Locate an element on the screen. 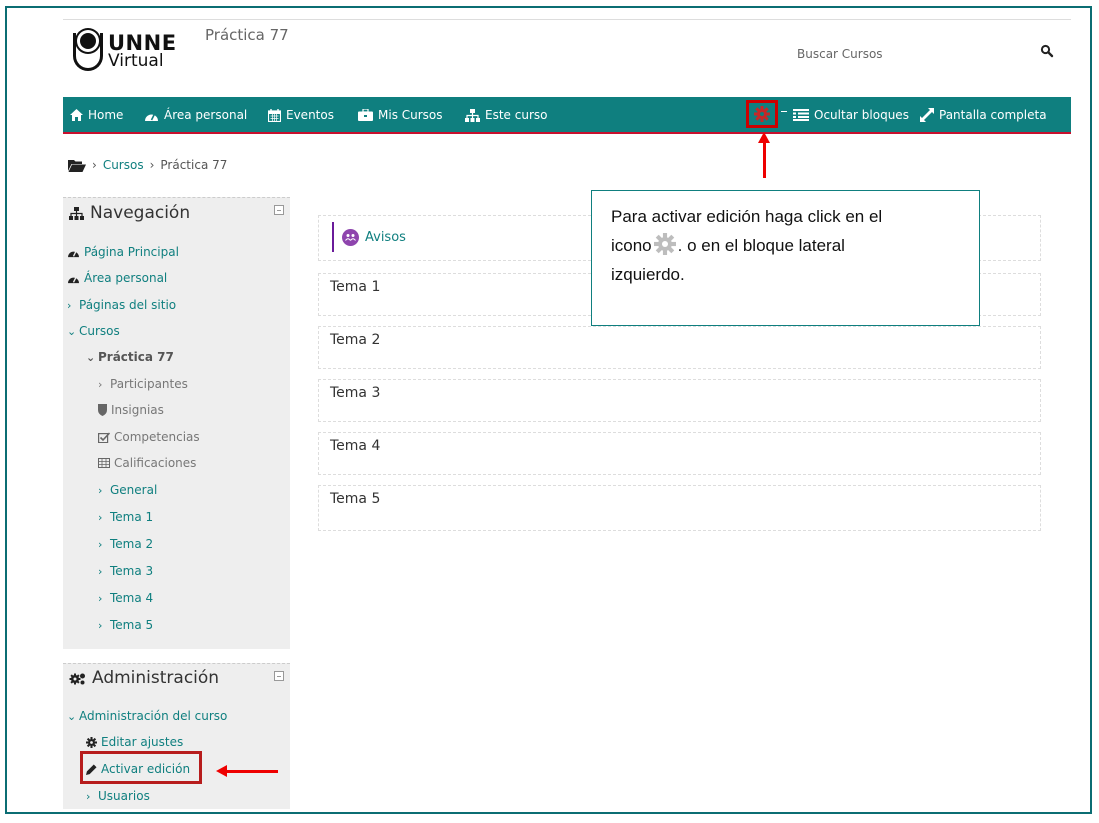 The width and height of the screenshot is (1099, 823). checkbox-check-icon is located at coordinates (104, 437).